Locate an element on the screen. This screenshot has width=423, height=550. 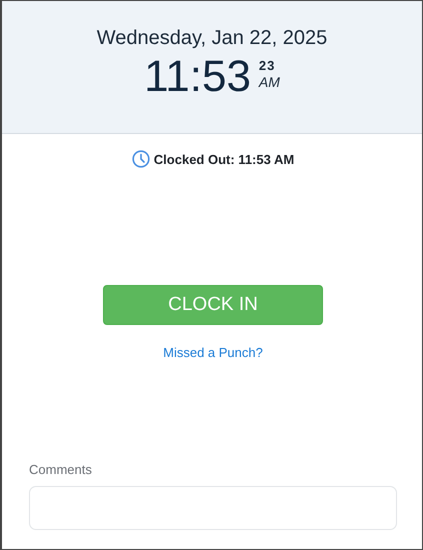
status-text: Clocked Out: 11:53 AM is located at coordinates (224, 159).